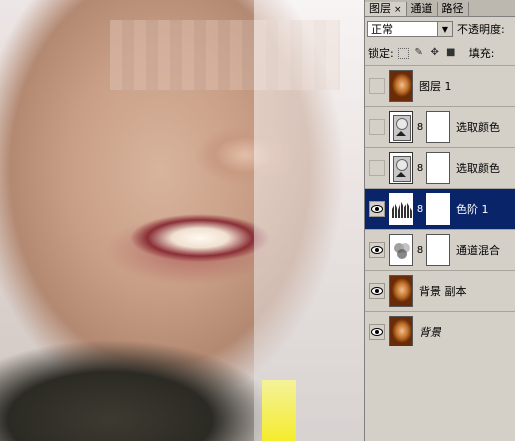  Describe the element at coordinates (444, 29) in the screenshot. I see `chevron-down-icon: ▼` at that location.